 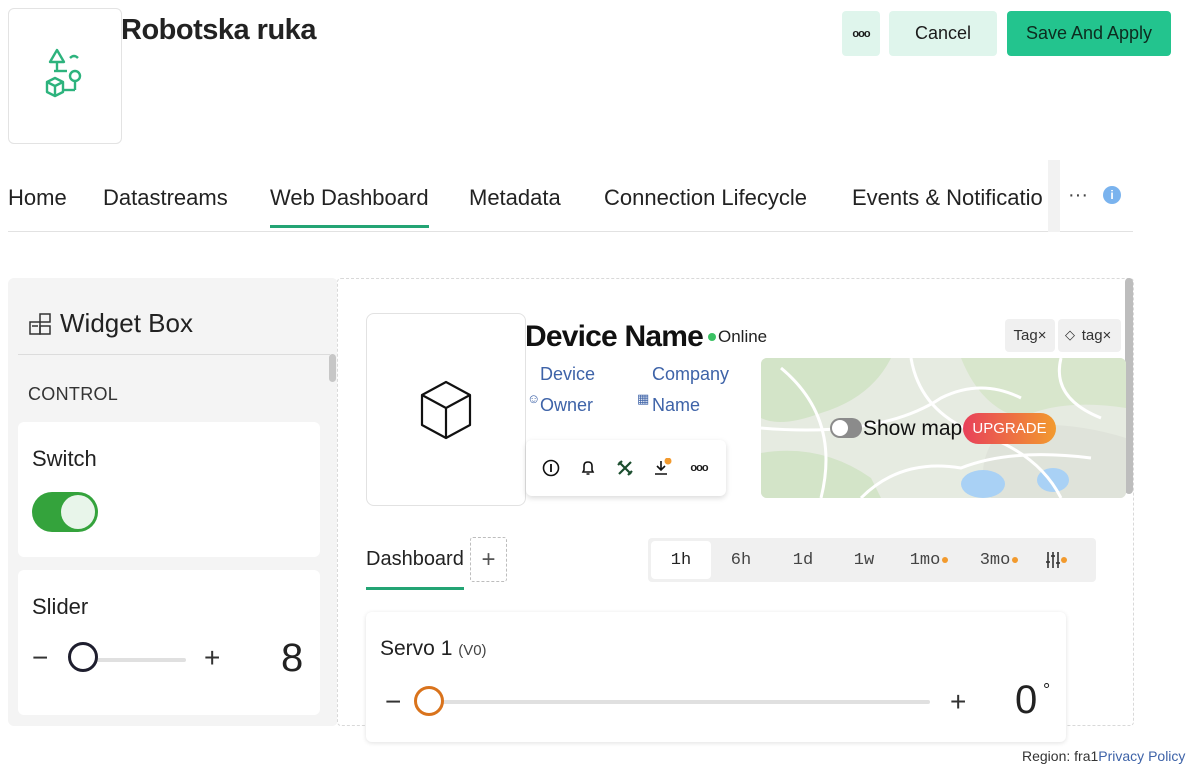 What do you see at coordinates (1009, 428) in the screenshot?
I see `upgrade-button: UPGRADE` at bounding box center [1009, 428].